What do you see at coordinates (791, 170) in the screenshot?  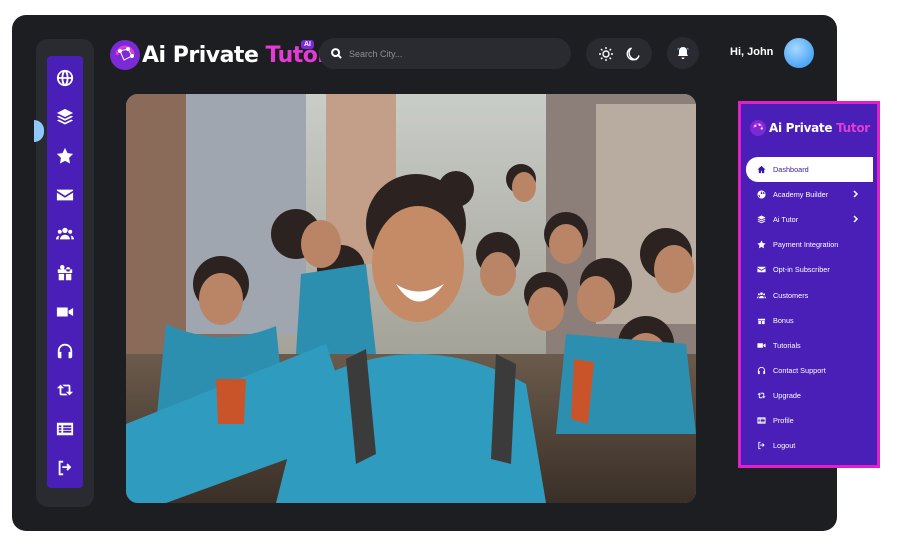 I see `menu-item-label: Dashboard` at bounding box center [791, 170].